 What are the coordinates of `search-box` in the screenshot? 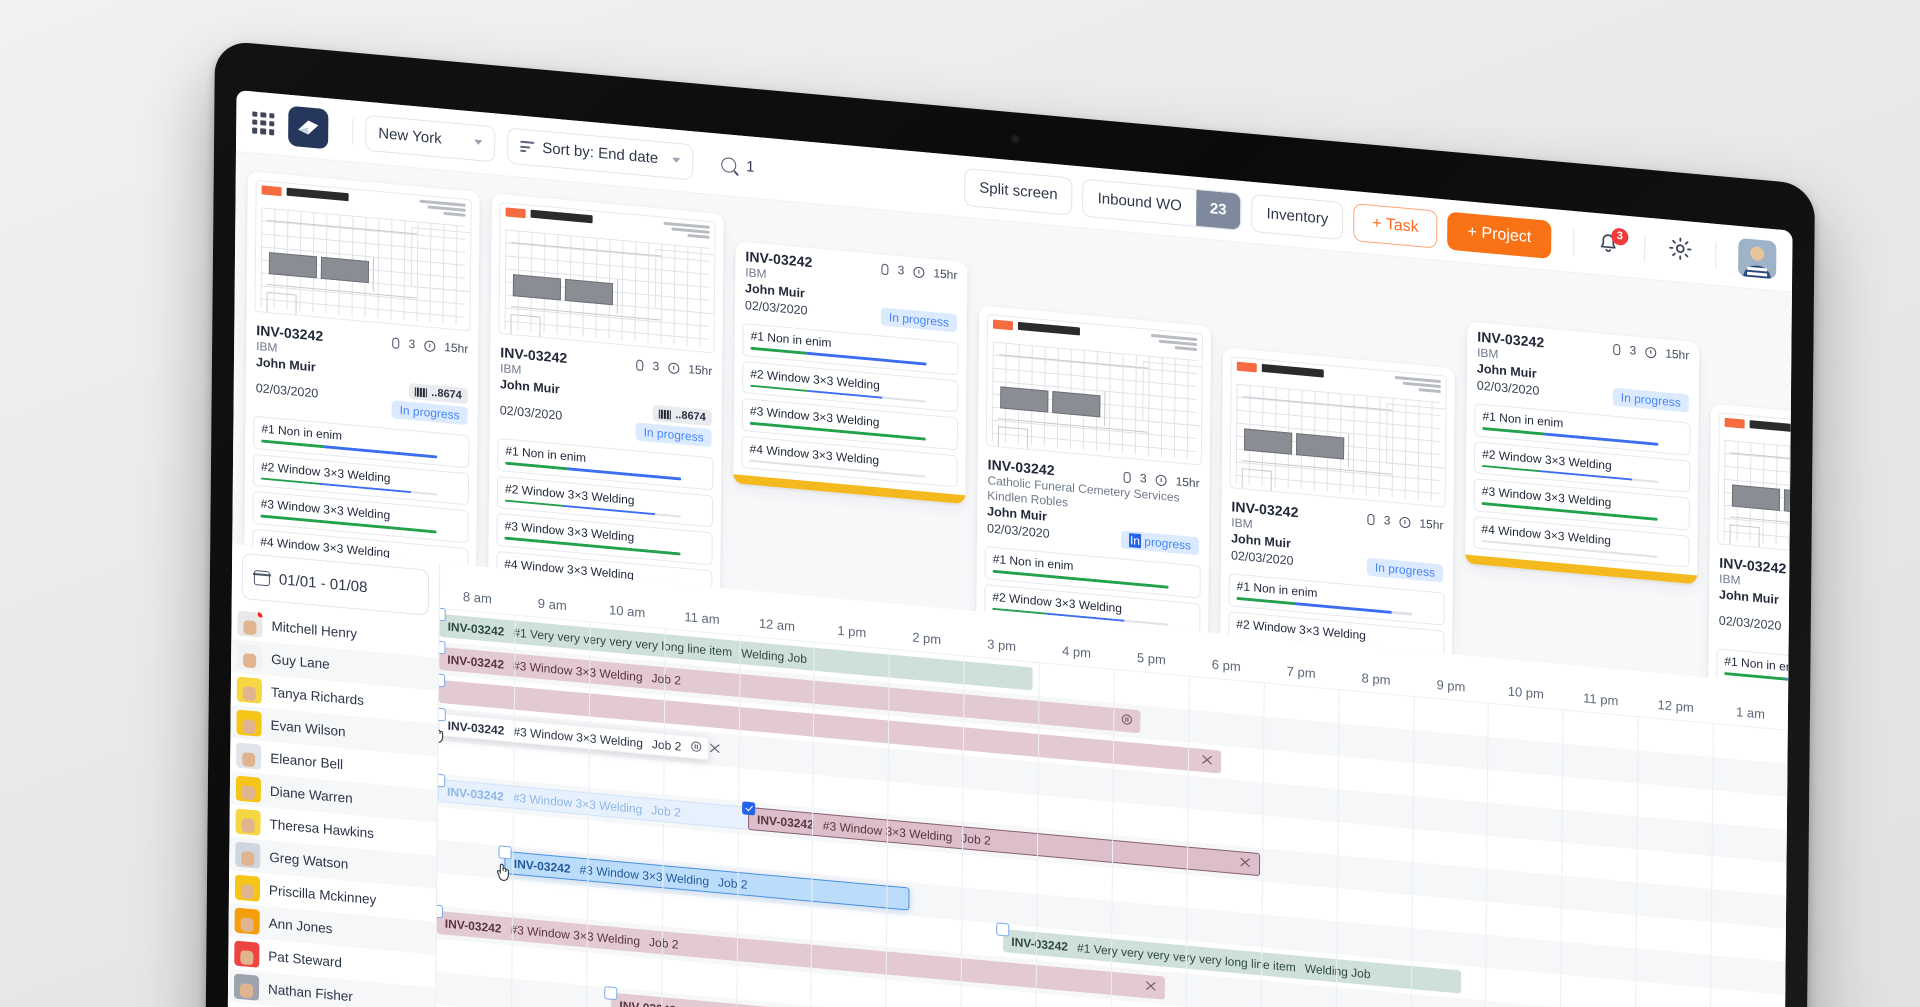 It's located at (802, 171).